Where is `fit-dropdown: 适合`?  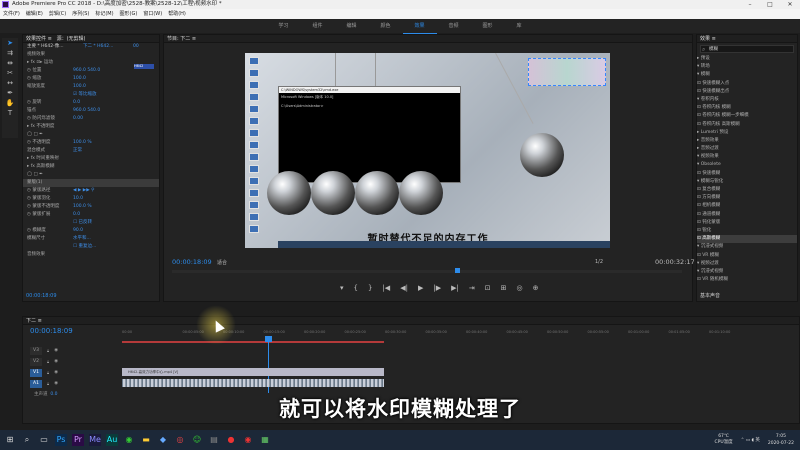 fit-dropdown: 适合 is located at coordinates (222, 262).